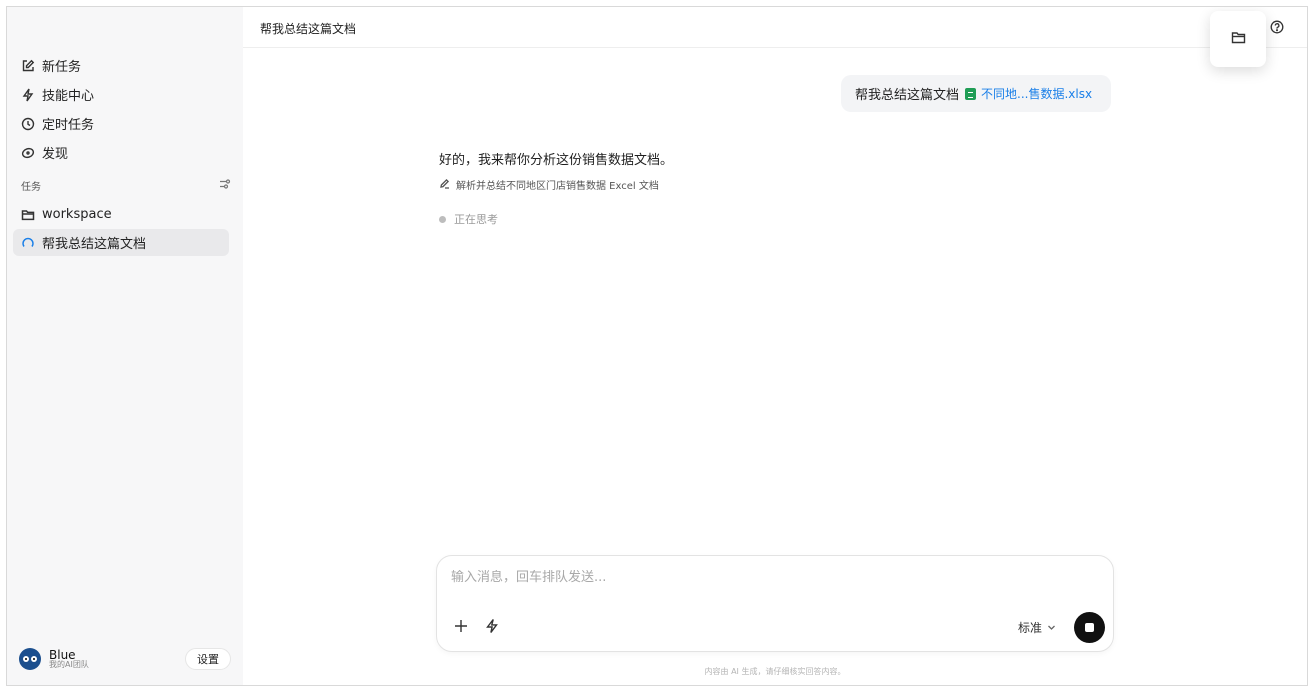  I want to click on tasks-section-header: 任务, so click(126, 185).